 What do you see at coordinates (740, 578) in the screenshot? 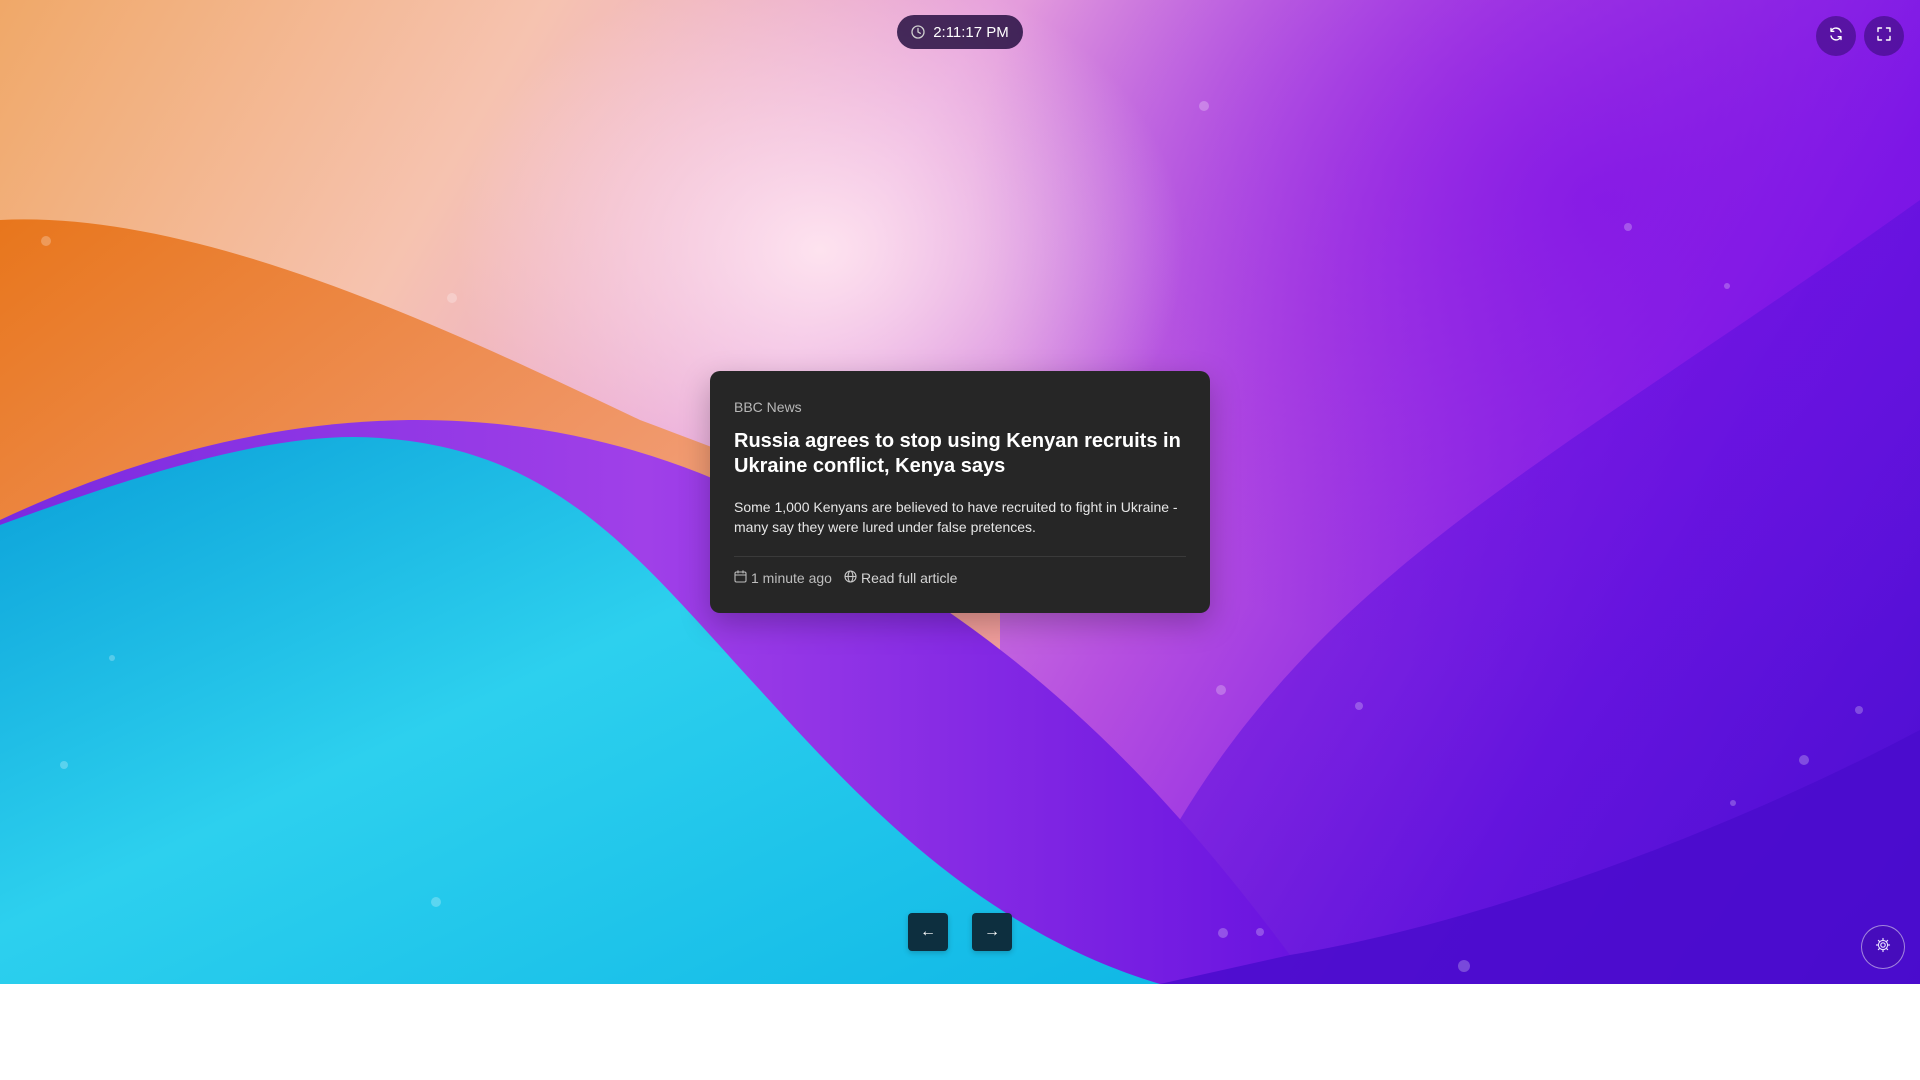
I see `calendar-icon` at bounding box center [740, 578].